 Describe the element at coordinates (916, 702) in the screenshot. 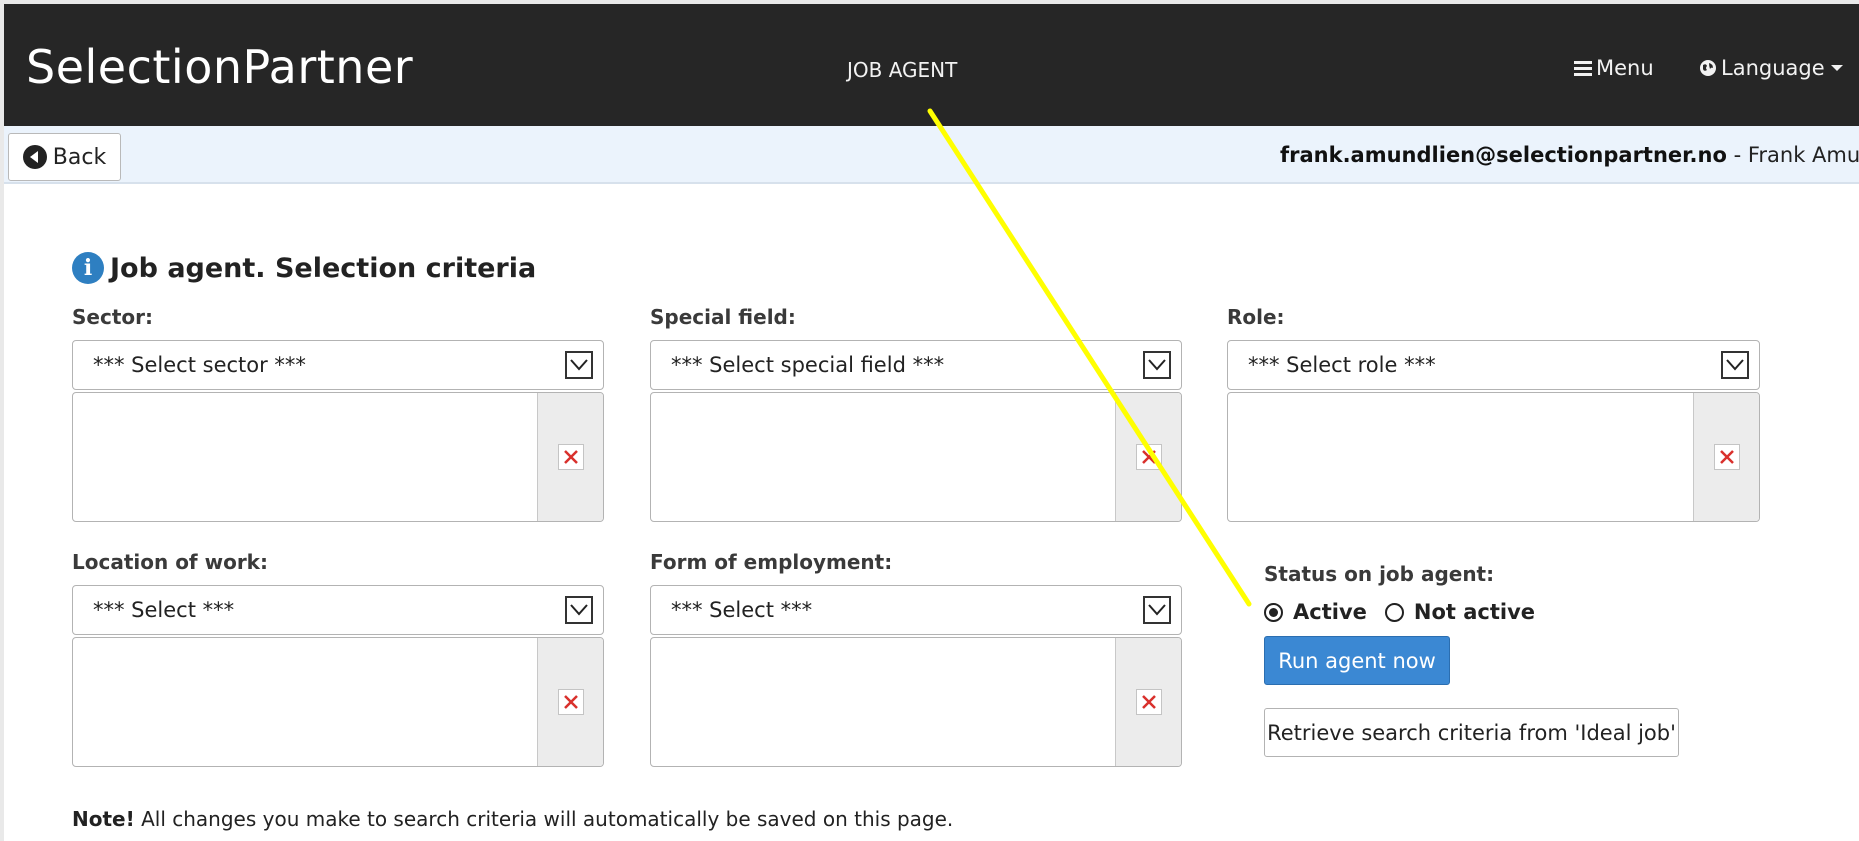

I see `employment-selected-list` at that location.